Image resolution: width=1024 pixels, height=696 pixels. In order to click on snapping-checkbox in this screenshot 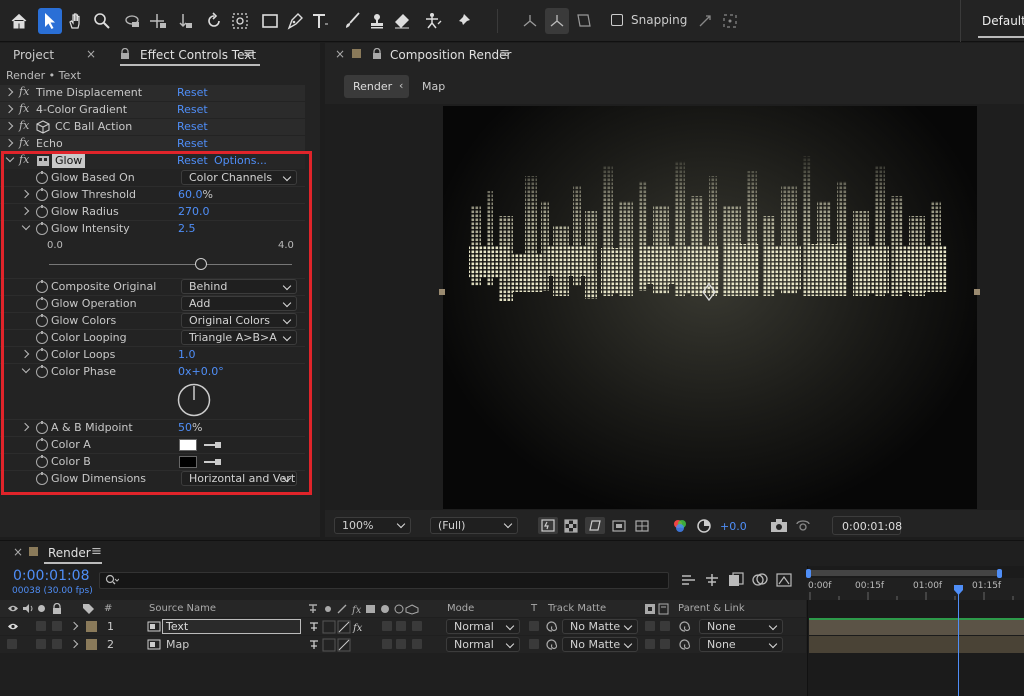, I will do `click(617, 20)`.